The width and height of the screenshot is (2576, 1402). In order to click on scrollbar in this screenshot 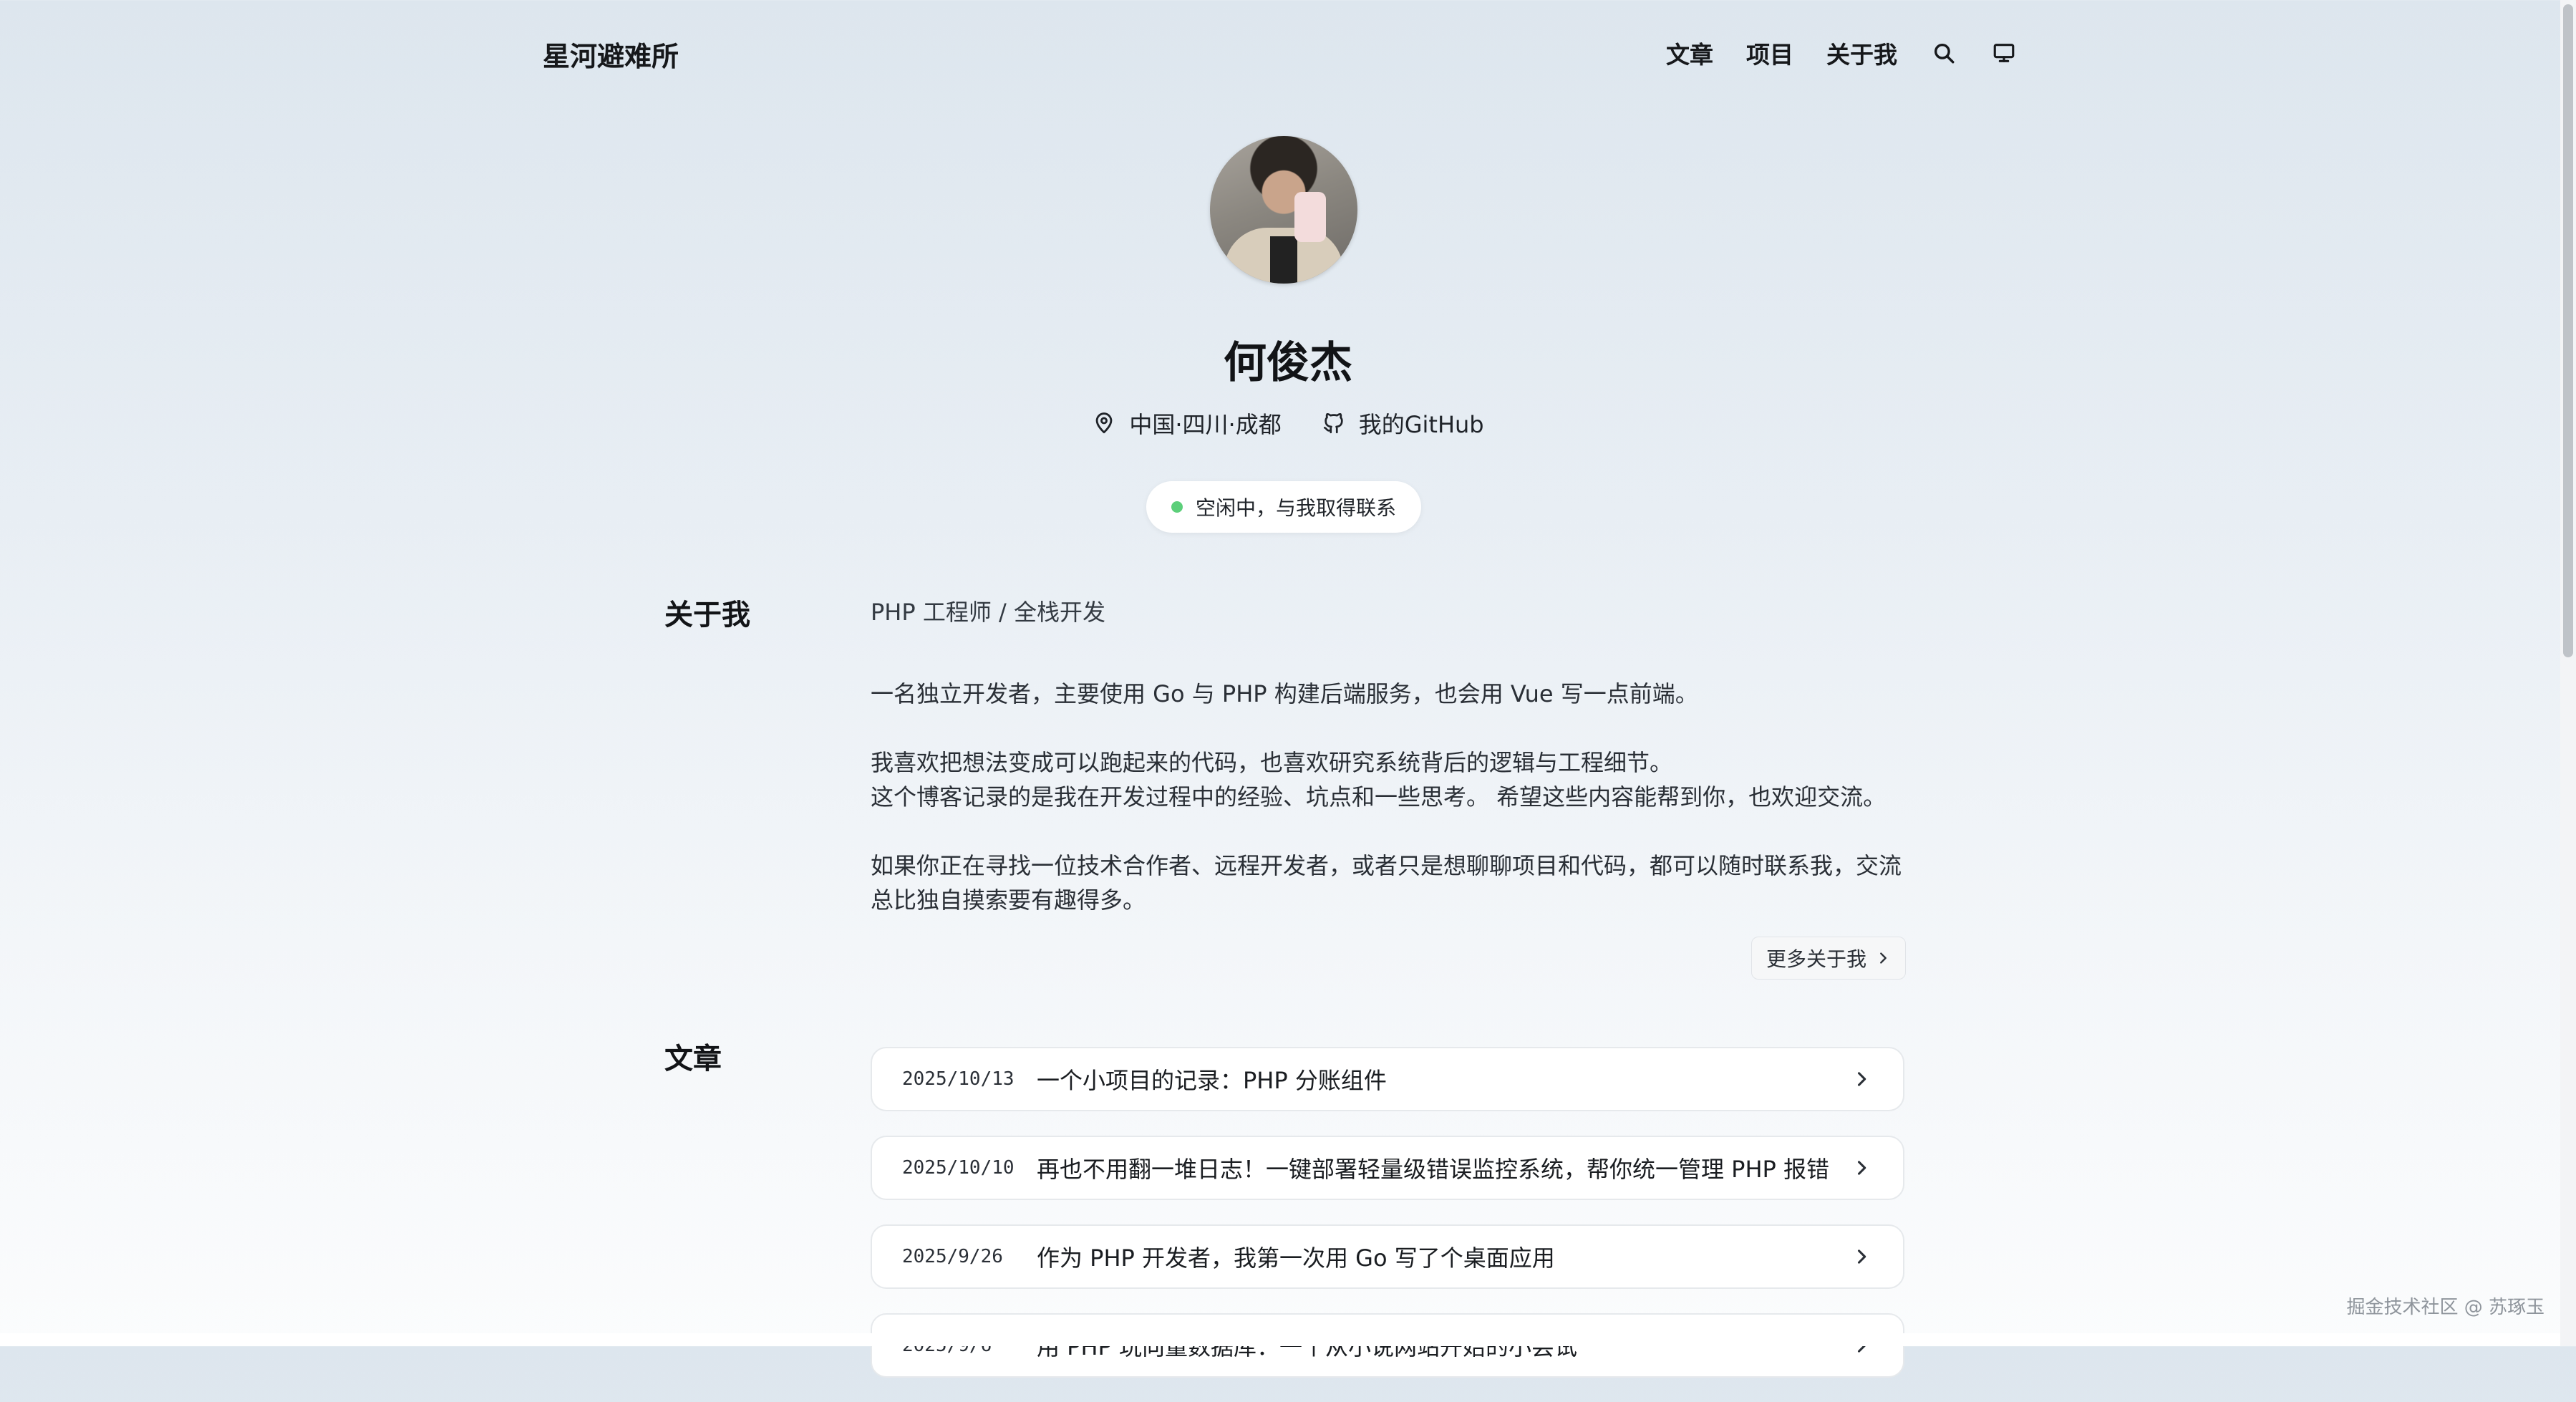, I will do `click(2568, 673)`.